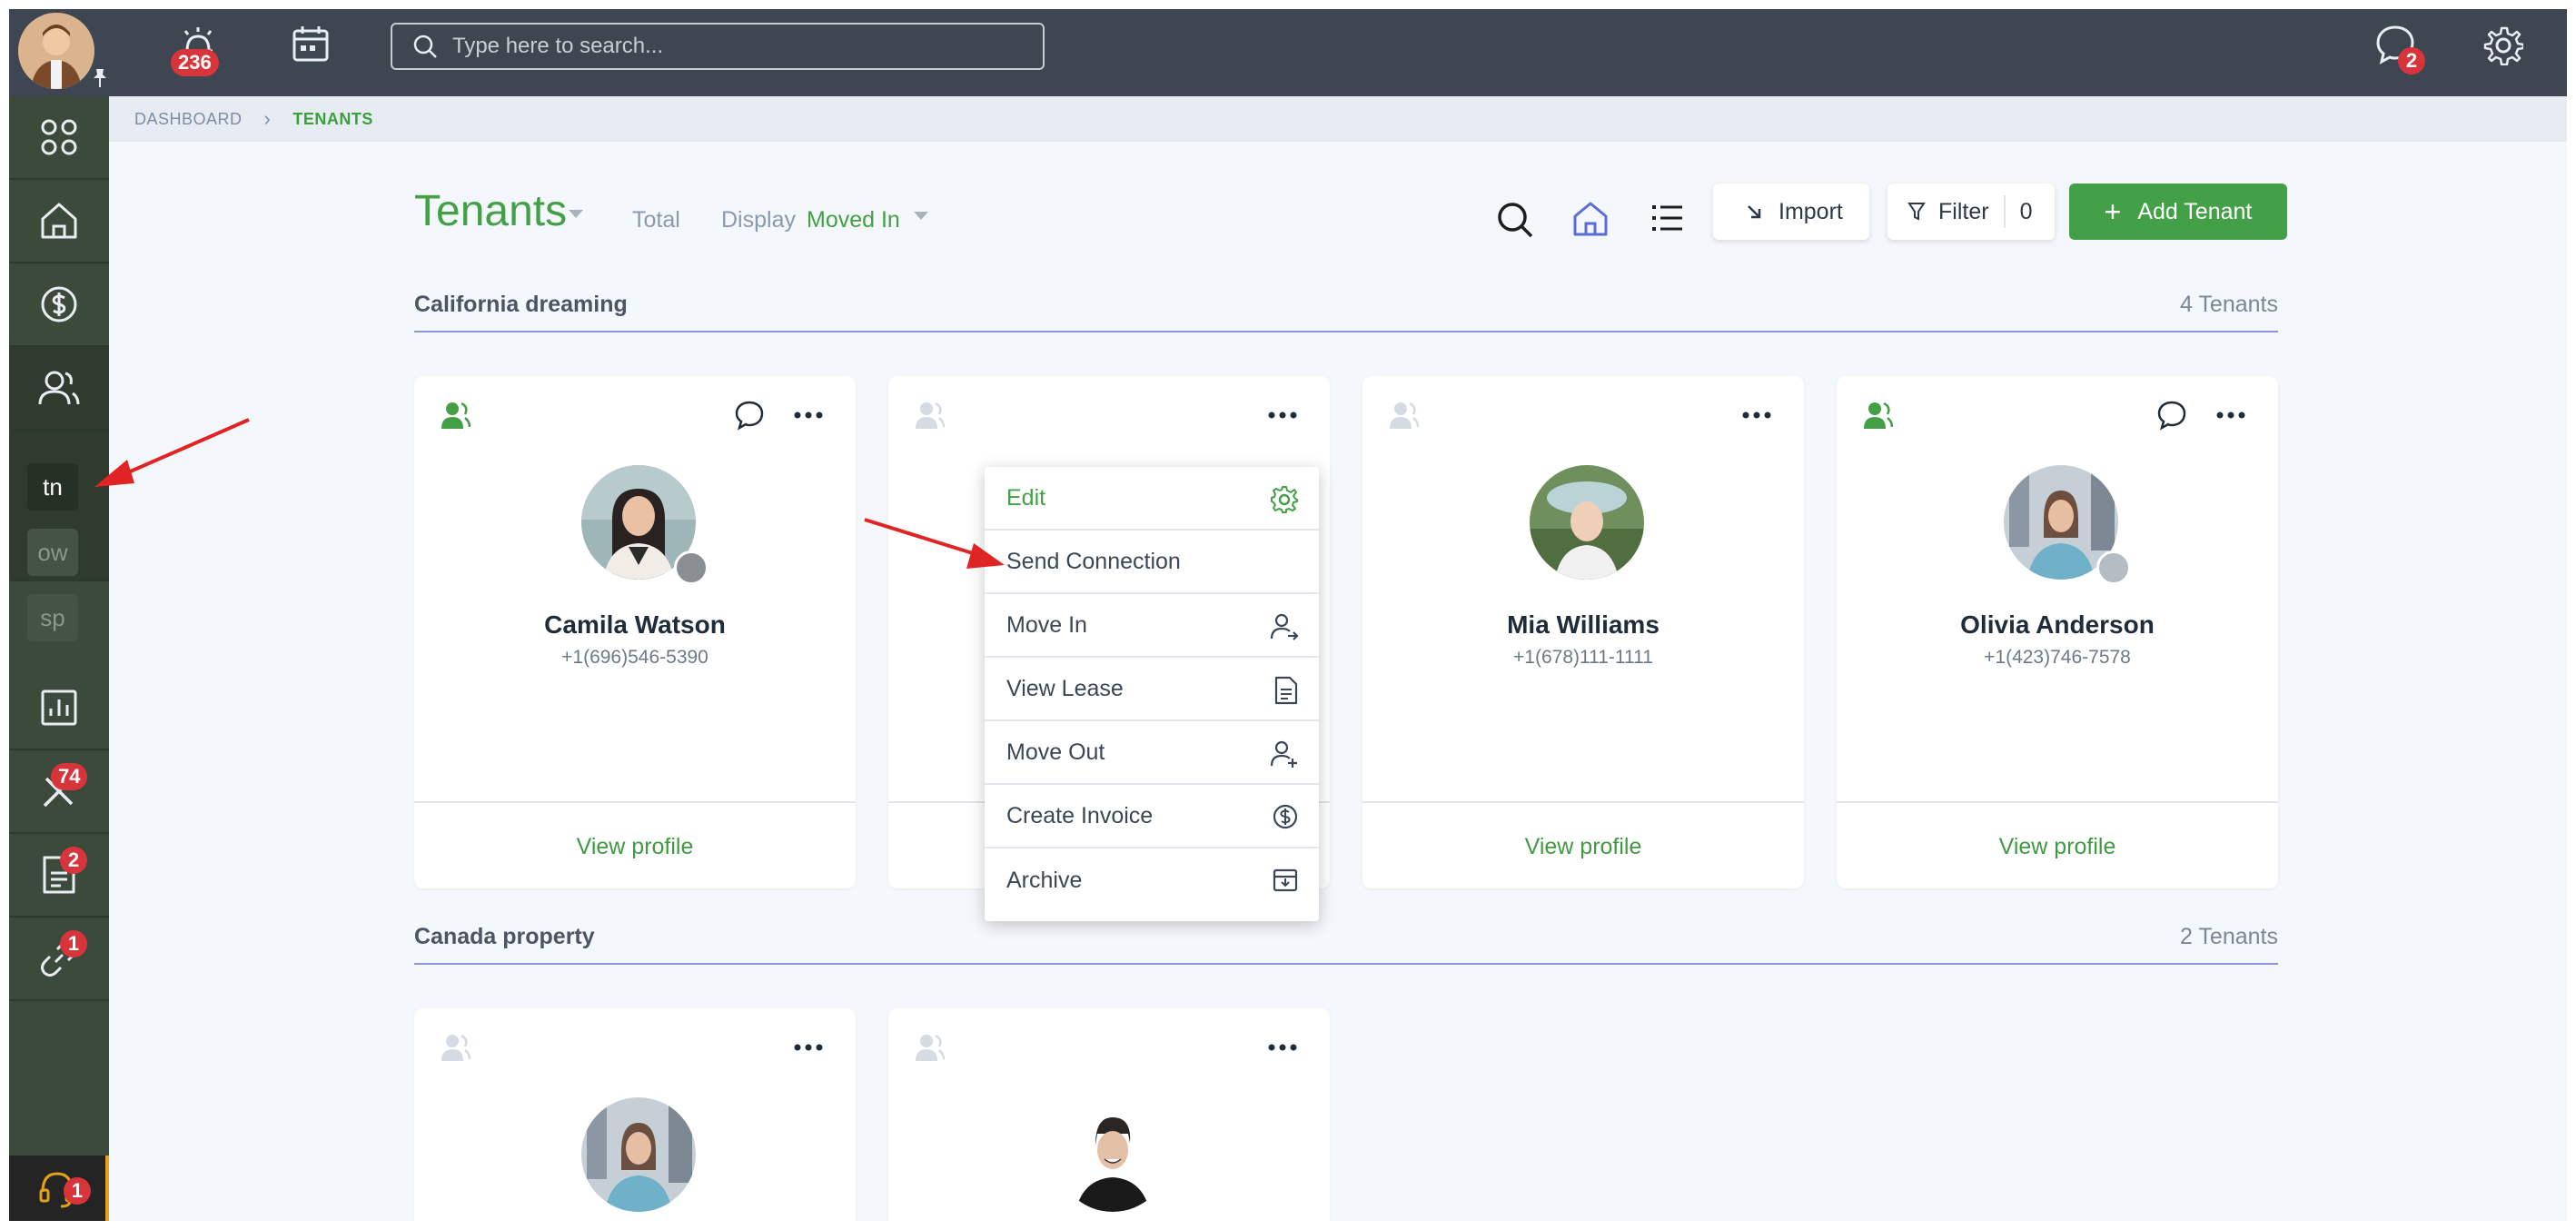  What do you see at coordinates (635, 658) in the screenshot?
I see `tenant-phone: +1(696)546-5390` at bounding box center [635, 658].